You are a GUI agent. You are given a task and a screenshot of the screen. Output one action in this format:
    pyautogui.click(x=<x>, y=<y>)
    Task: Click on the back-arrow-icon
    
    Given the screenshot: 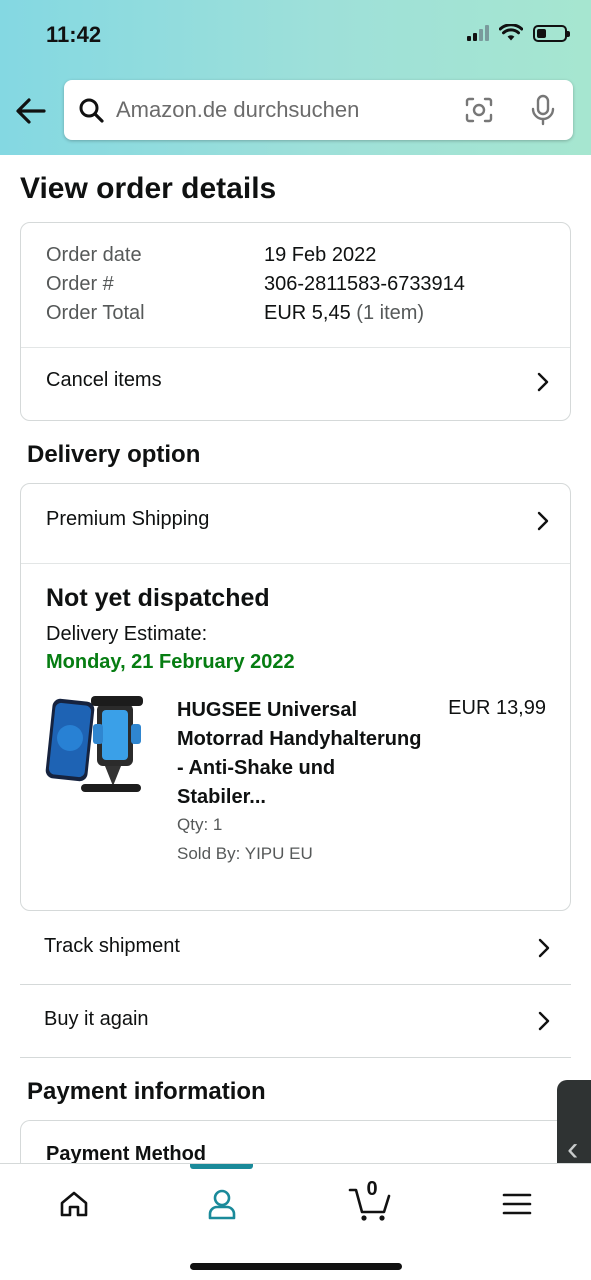 What is the action you would take?
    pyautogui.click(x=31, y=111)
    